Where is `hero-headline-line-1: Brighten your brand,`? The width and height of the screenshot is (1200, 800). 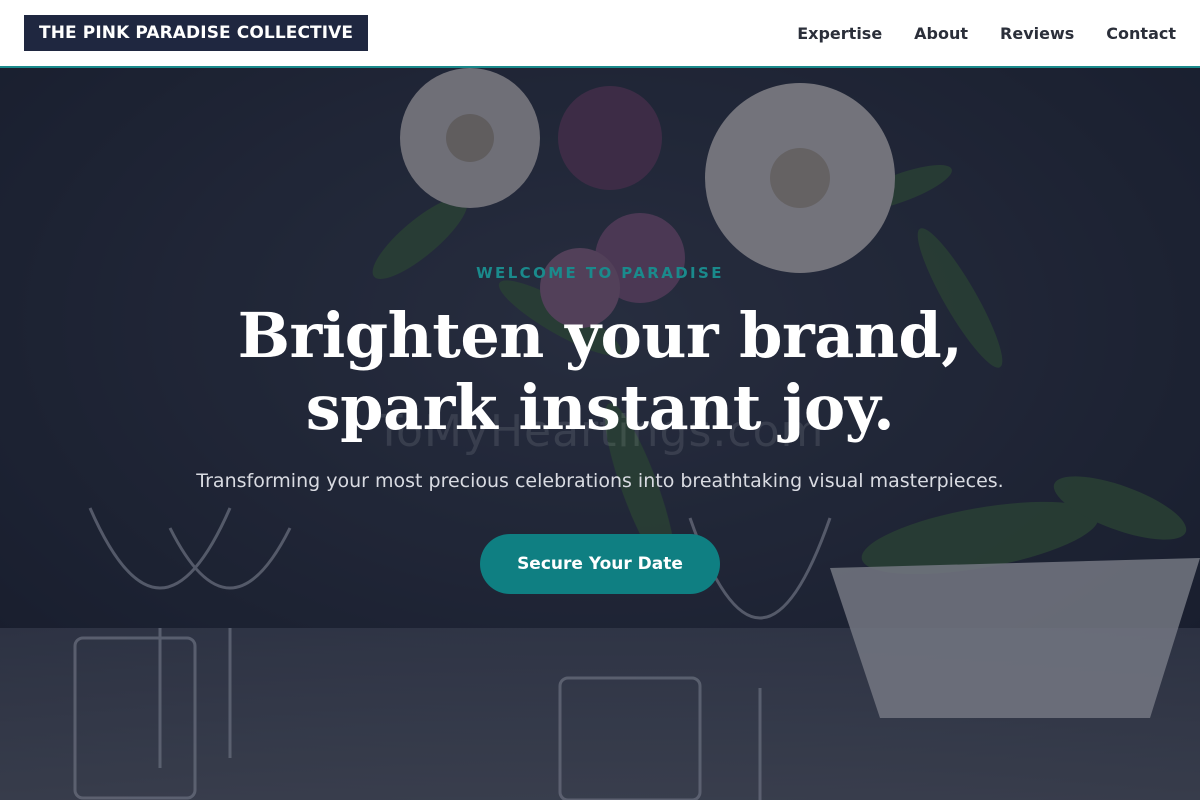
hero-headline-line-1: Brighten your brand, is located at coordinates (600, 335).